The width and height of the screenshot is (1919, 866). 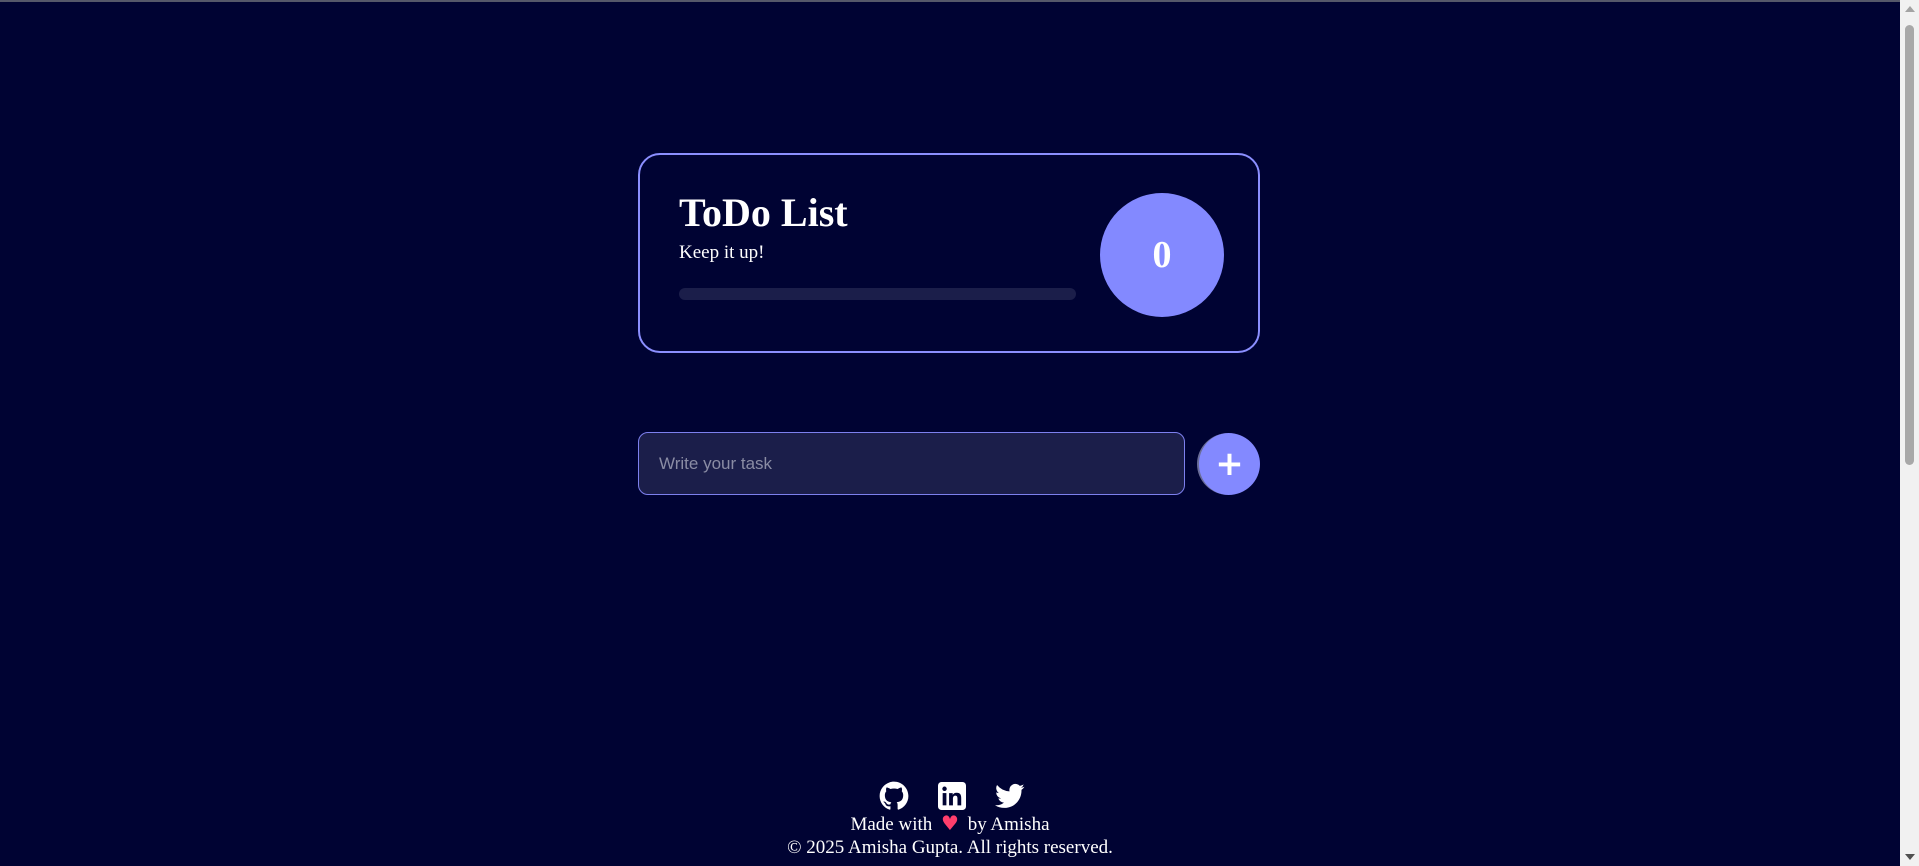 What do you see at coordinates (950, 1) in the screenshot?
I see `window-top-border` at bounding box center [950, 1].